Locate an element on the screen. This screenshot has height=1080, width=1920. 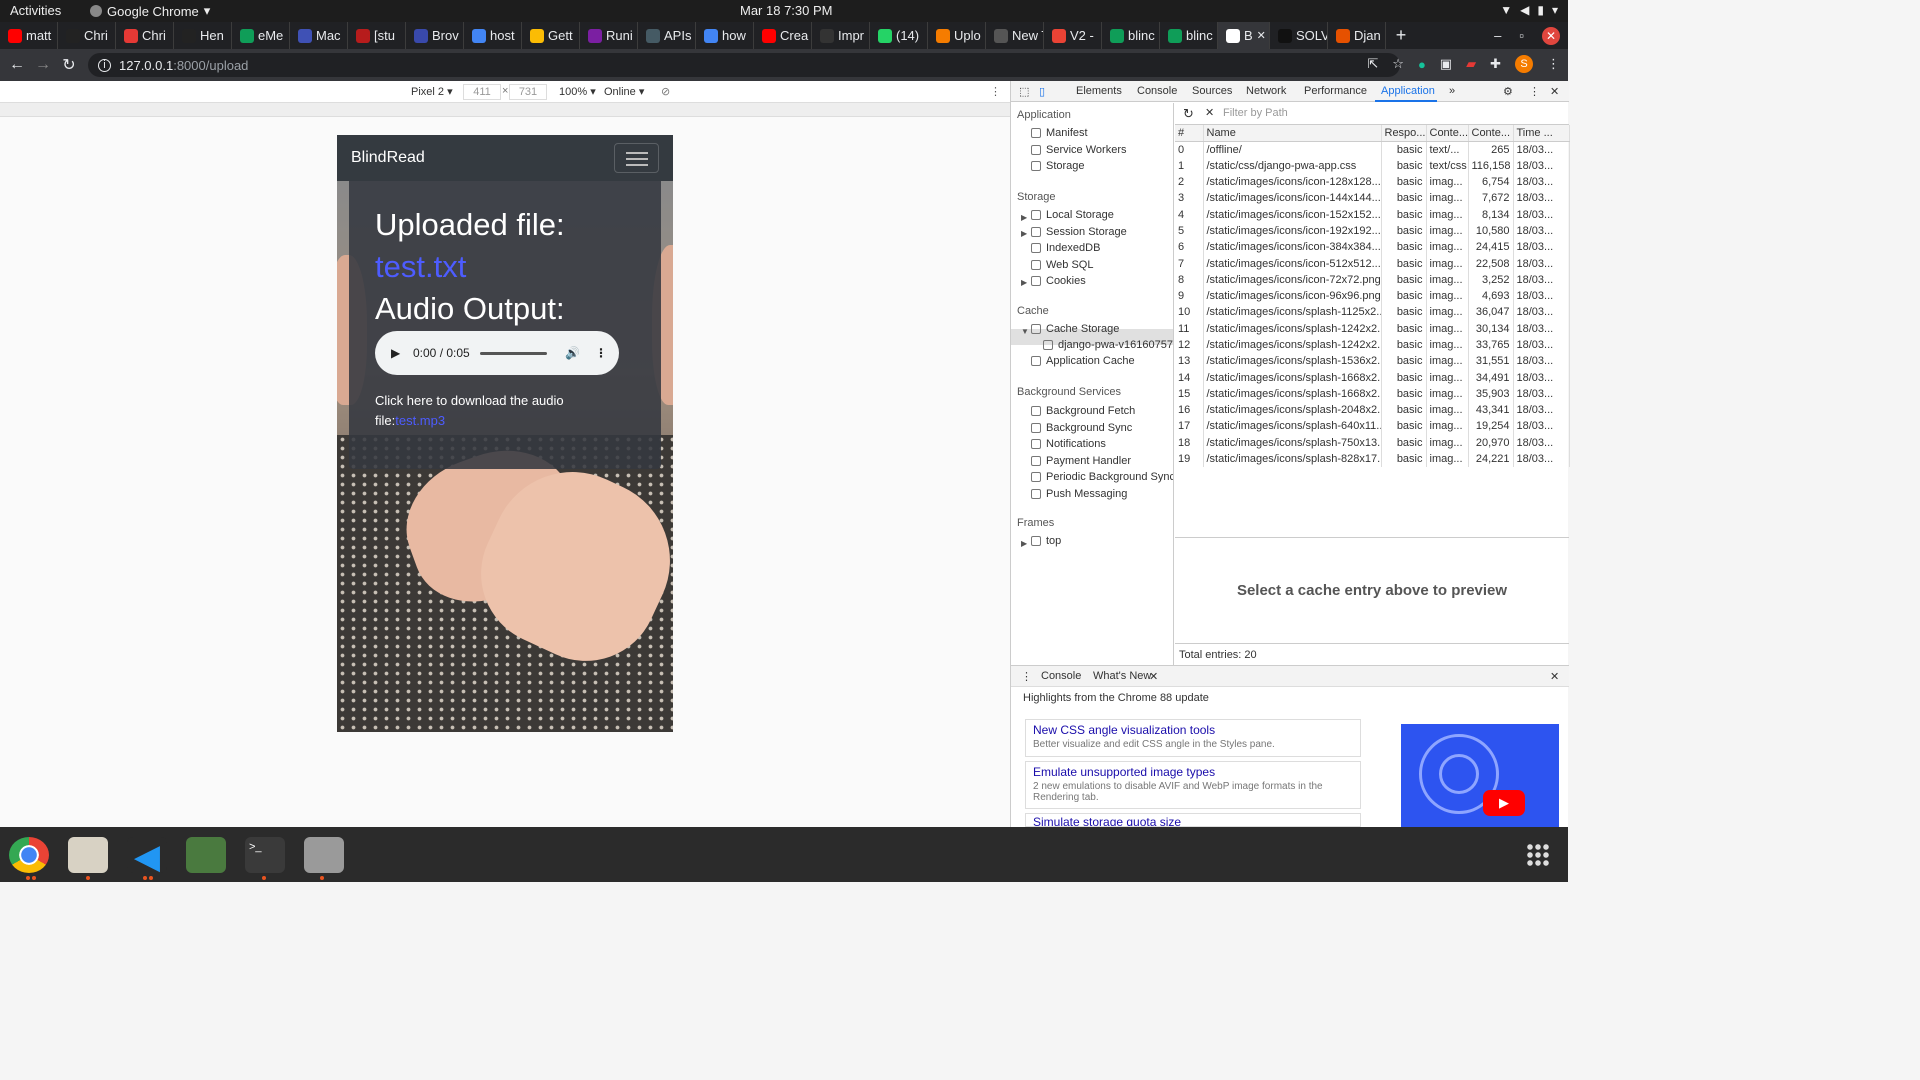
refresh-icon: ↻ is located at coordinates (1188, 114).